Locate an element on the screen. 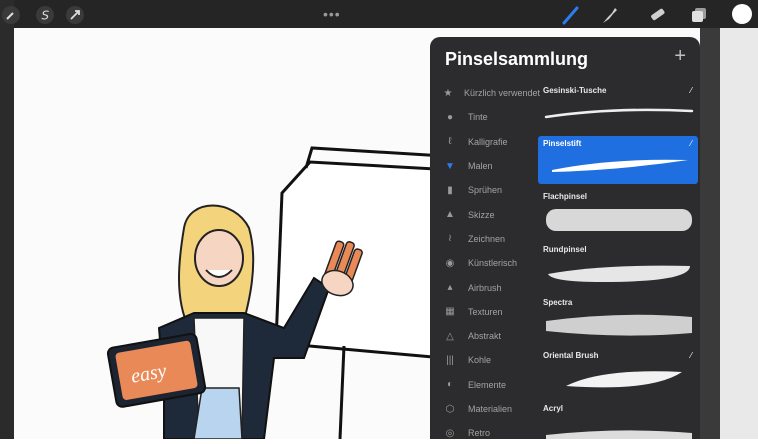 This screenshot has height=444, width=758. spray-icon: ▮ is located at coordinates (450, 190).